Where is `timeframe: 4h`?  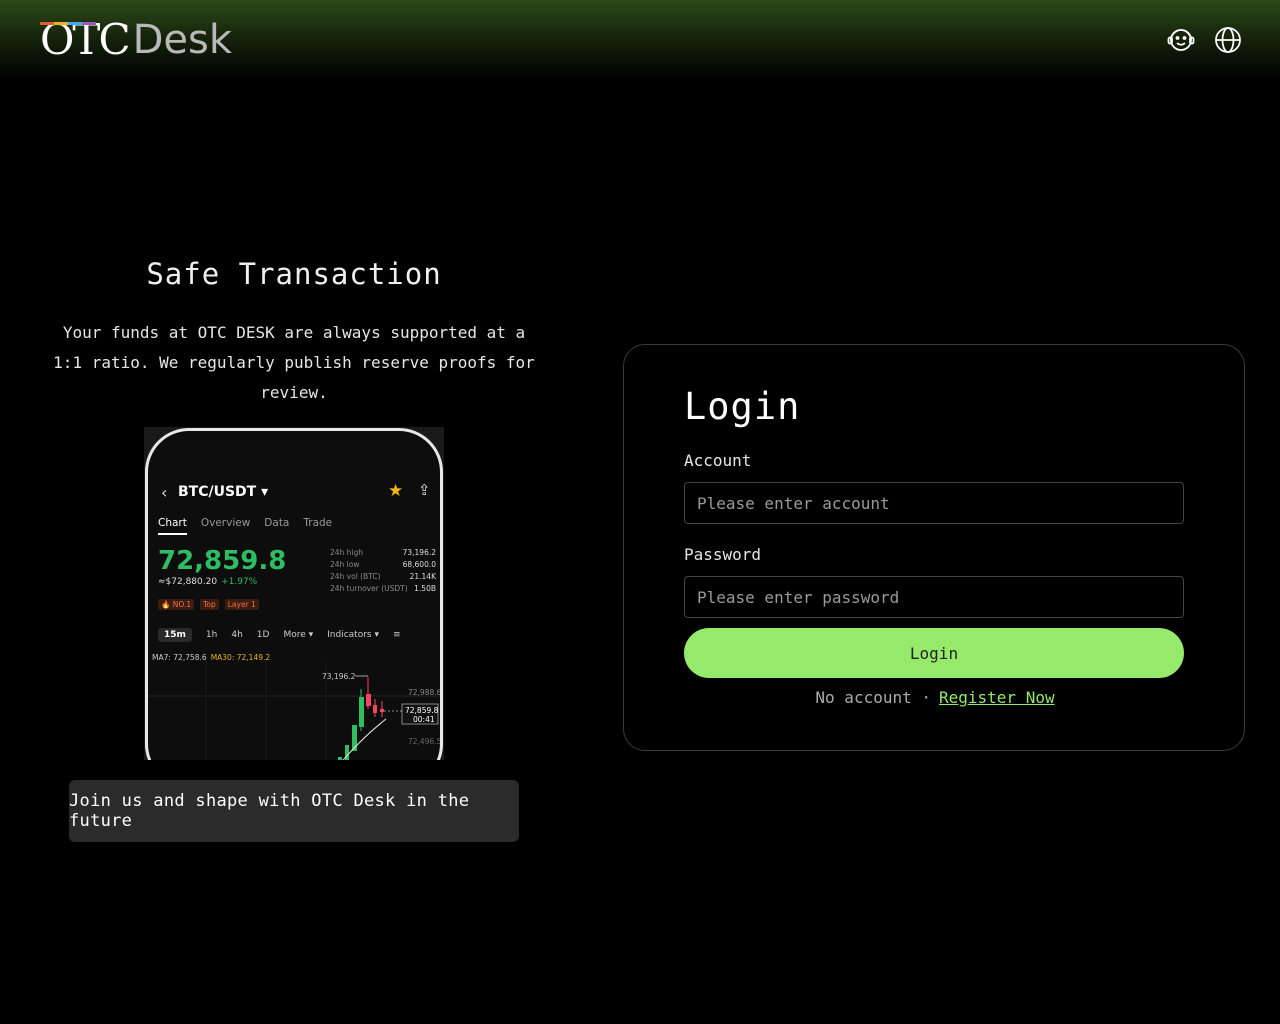 timeframe: 4h is located at coordinates (237, 635).